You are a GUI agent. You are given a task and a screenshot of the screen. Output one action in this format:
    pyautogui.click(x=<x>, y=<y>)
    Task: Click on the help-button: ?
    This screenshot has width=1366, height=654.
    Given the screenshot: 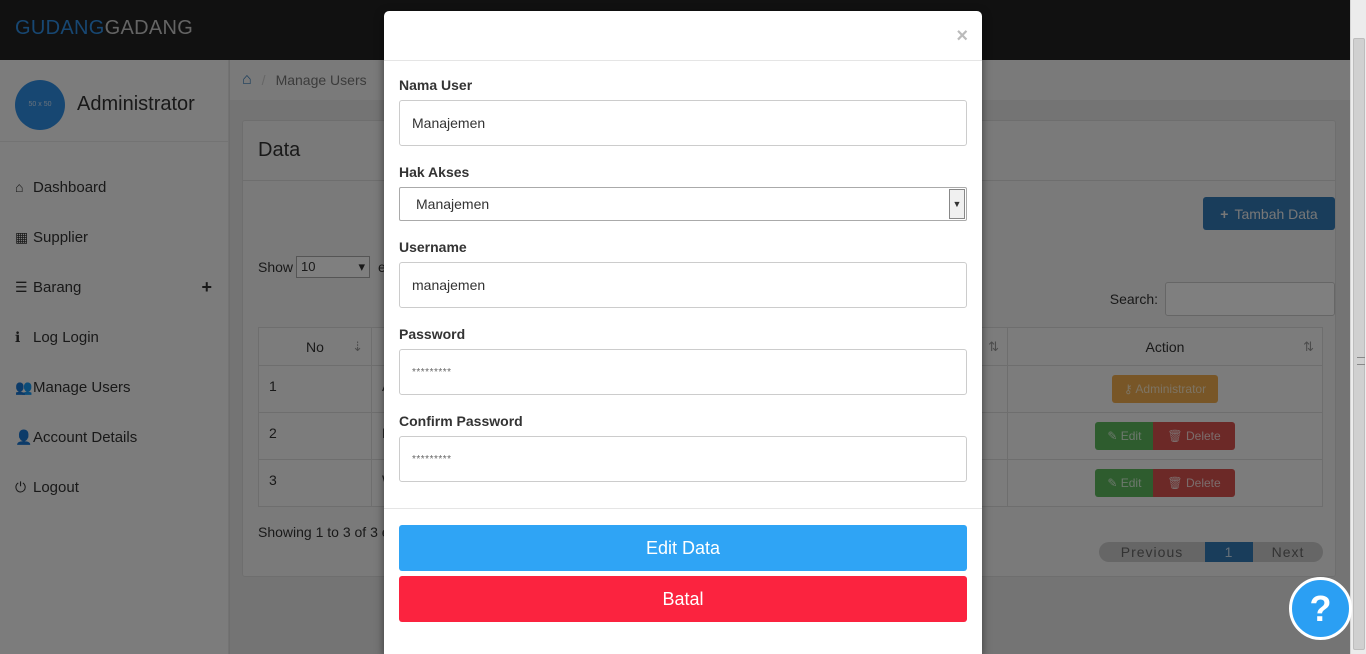 What is the action you would take?
    pyautogui.click(x=1320, y=608)
    